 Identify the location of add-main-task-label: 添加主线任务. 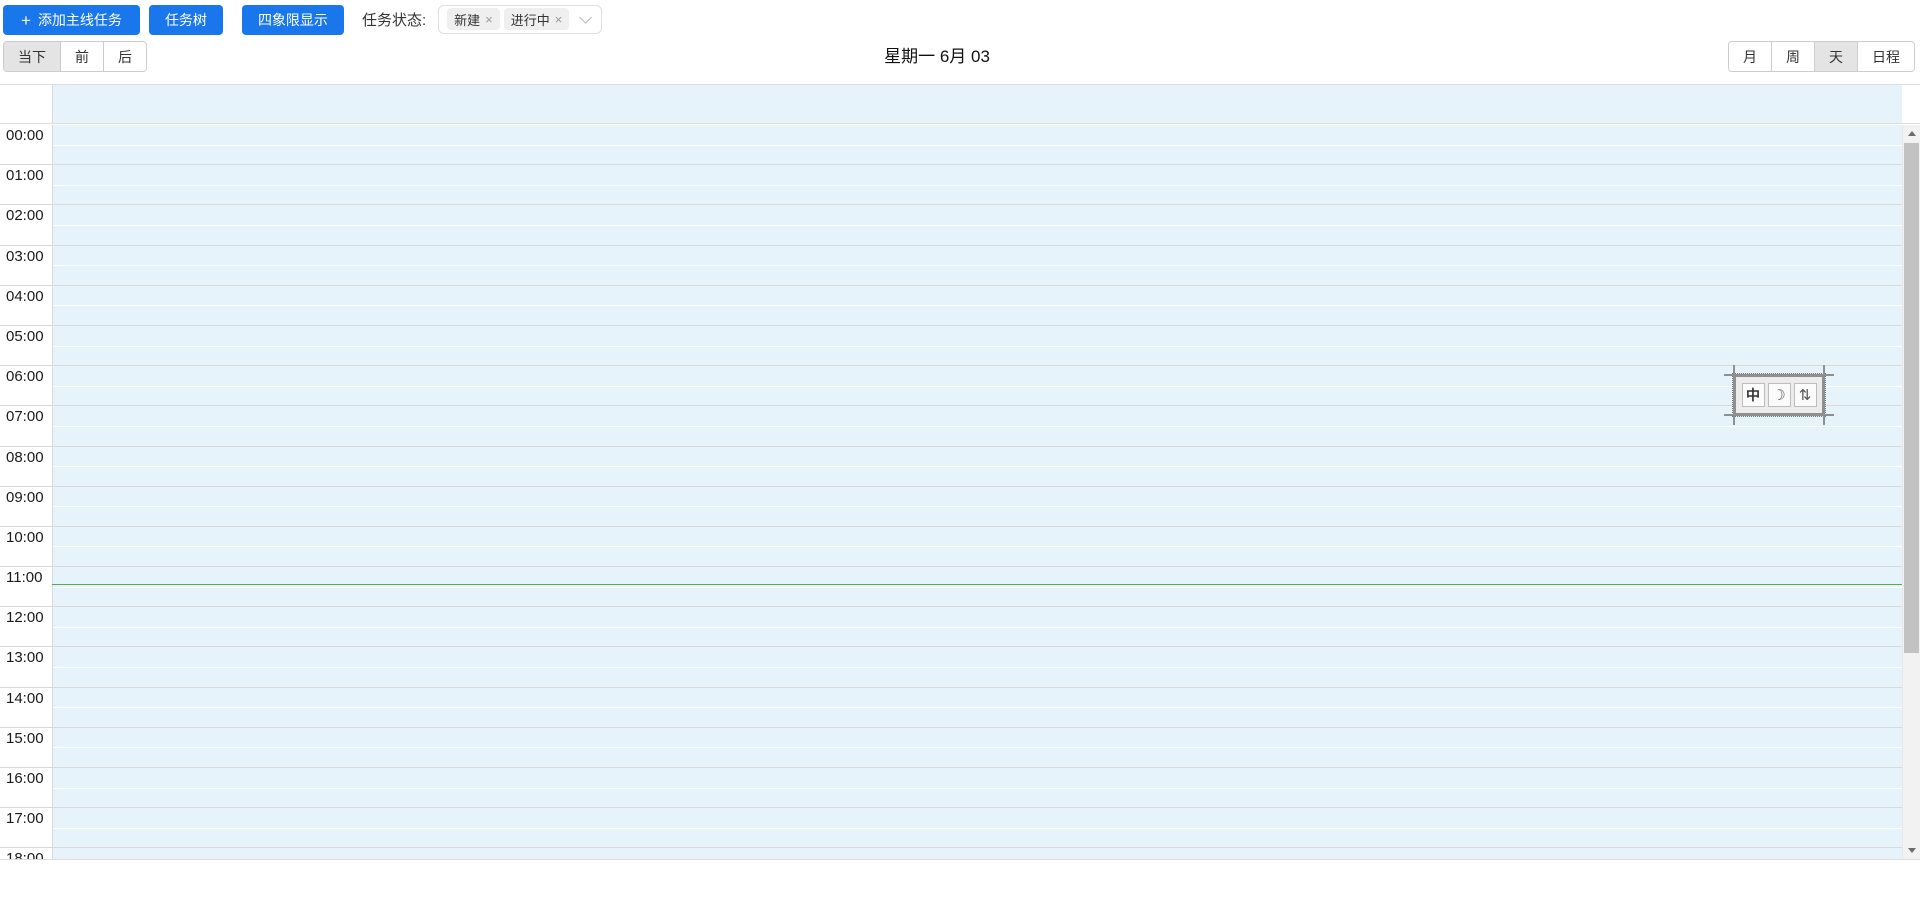
(79, 20).